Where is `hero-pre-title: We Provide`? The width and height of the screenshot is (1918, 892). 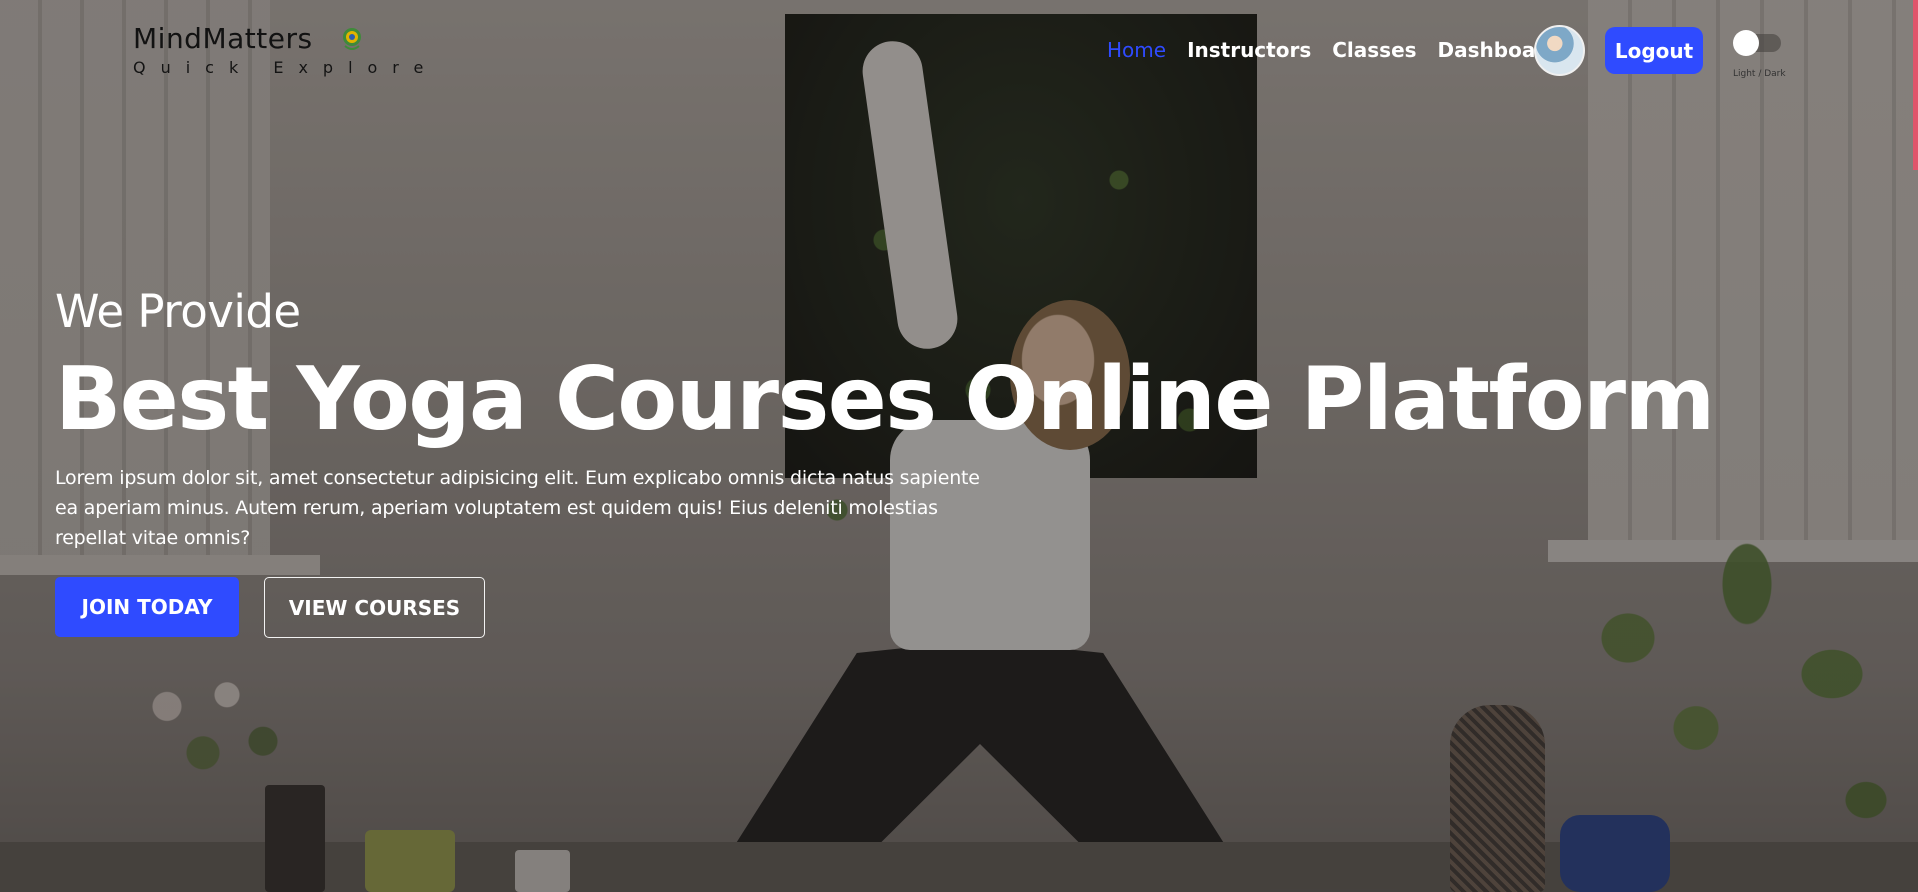 hero-pre-title: We Provide is located at coordinates (178, 311).